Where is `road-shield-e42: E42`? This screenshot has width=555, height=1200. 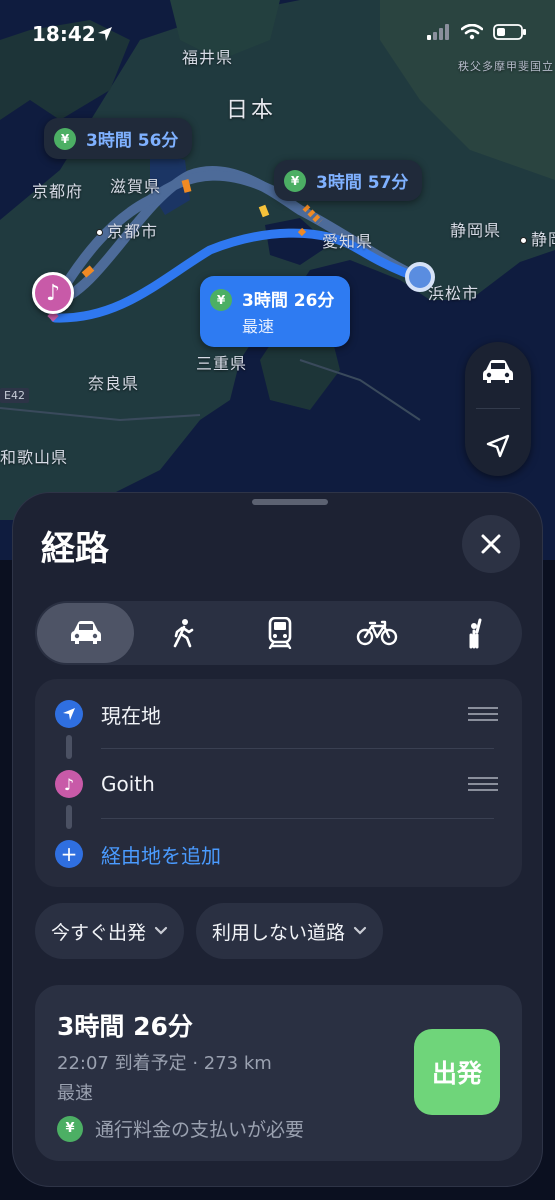
road-shield-e42: E42 is located at coordinates (14, 395).